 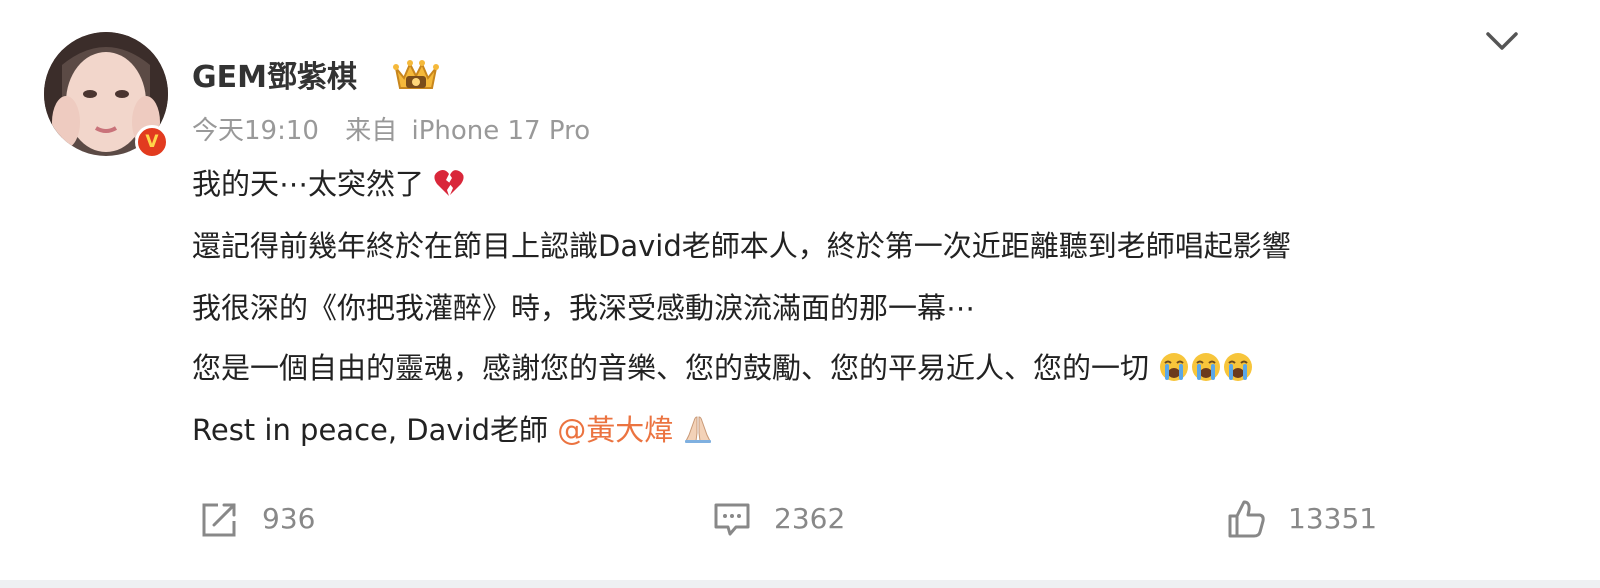 What do you see at coordinates (274, 78) in the screenshot?
I see `author-name: GEM鄧紫棋` at bounding box center [274, 78].